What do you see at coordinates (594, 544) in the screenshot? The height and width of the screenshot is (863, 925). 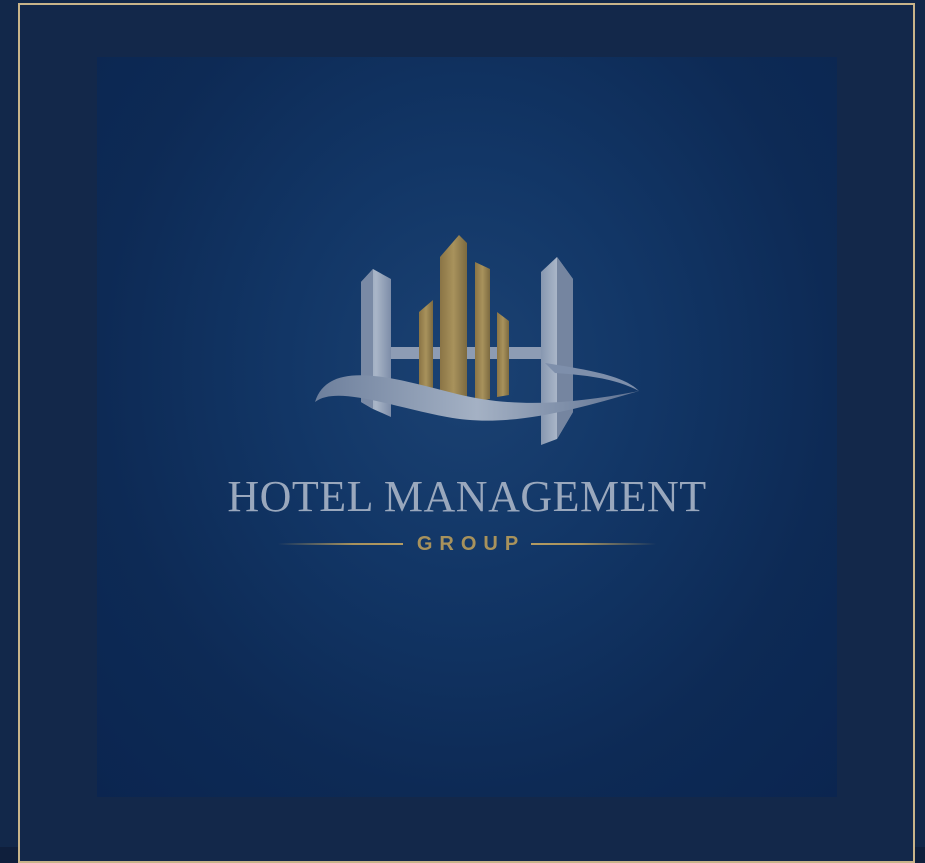 I see `divider-right` at bounding box center [594, 544].